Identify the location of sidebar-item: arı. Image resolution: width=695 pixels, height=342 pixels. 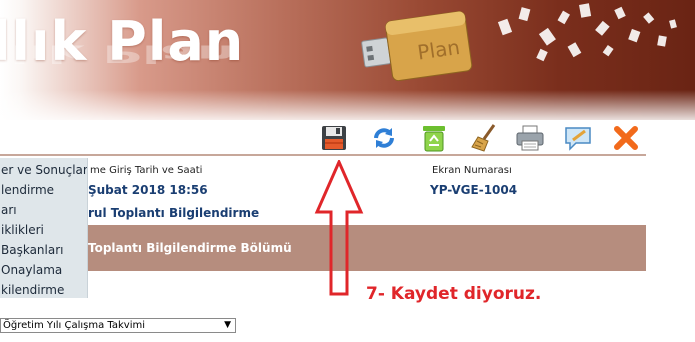
(43, 210).